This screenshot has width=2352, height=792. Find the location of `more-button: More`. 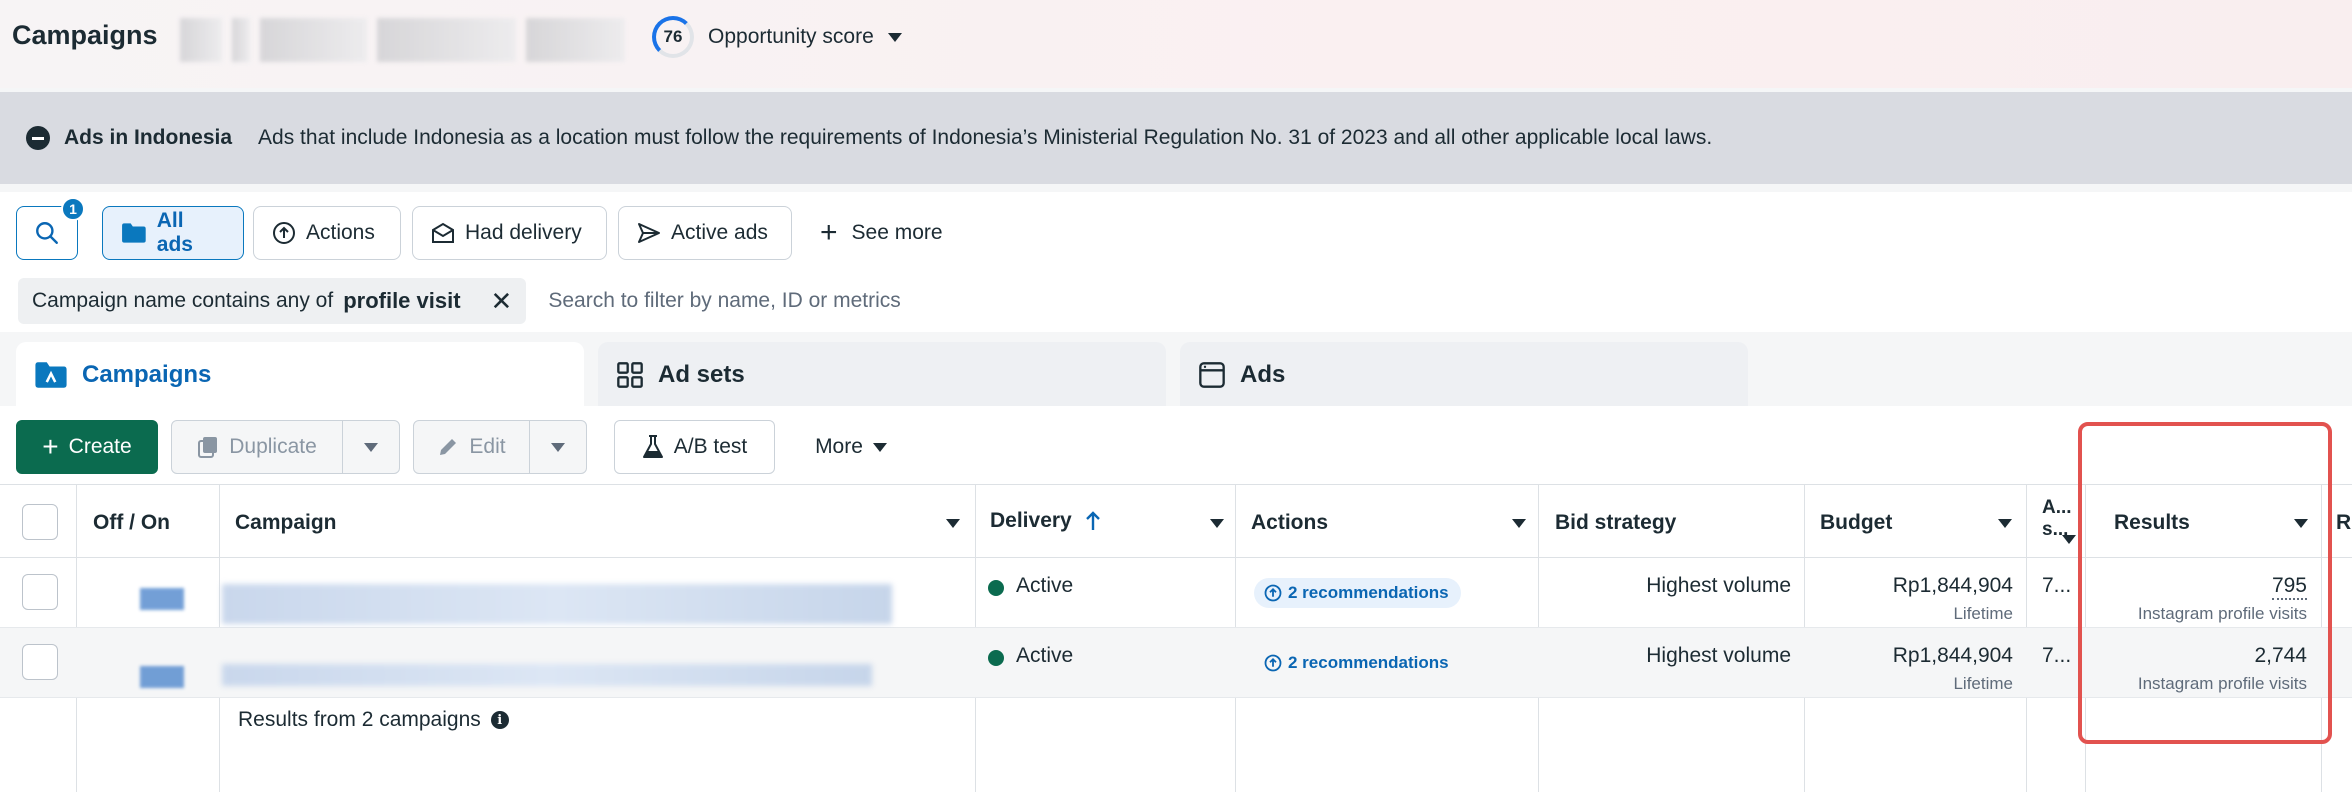

more-button: More is located at coordinates (851, 447).